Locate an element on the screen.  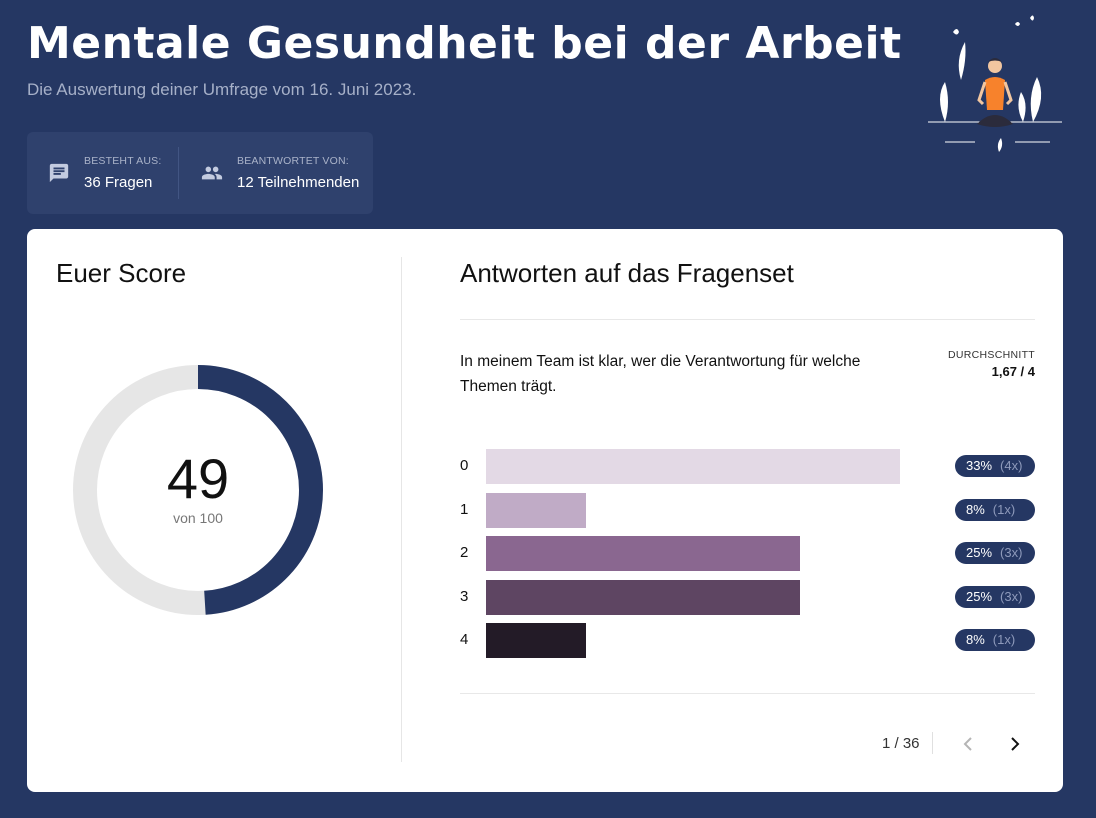
chevron-right-icon is located at coordinates (1015, 744).